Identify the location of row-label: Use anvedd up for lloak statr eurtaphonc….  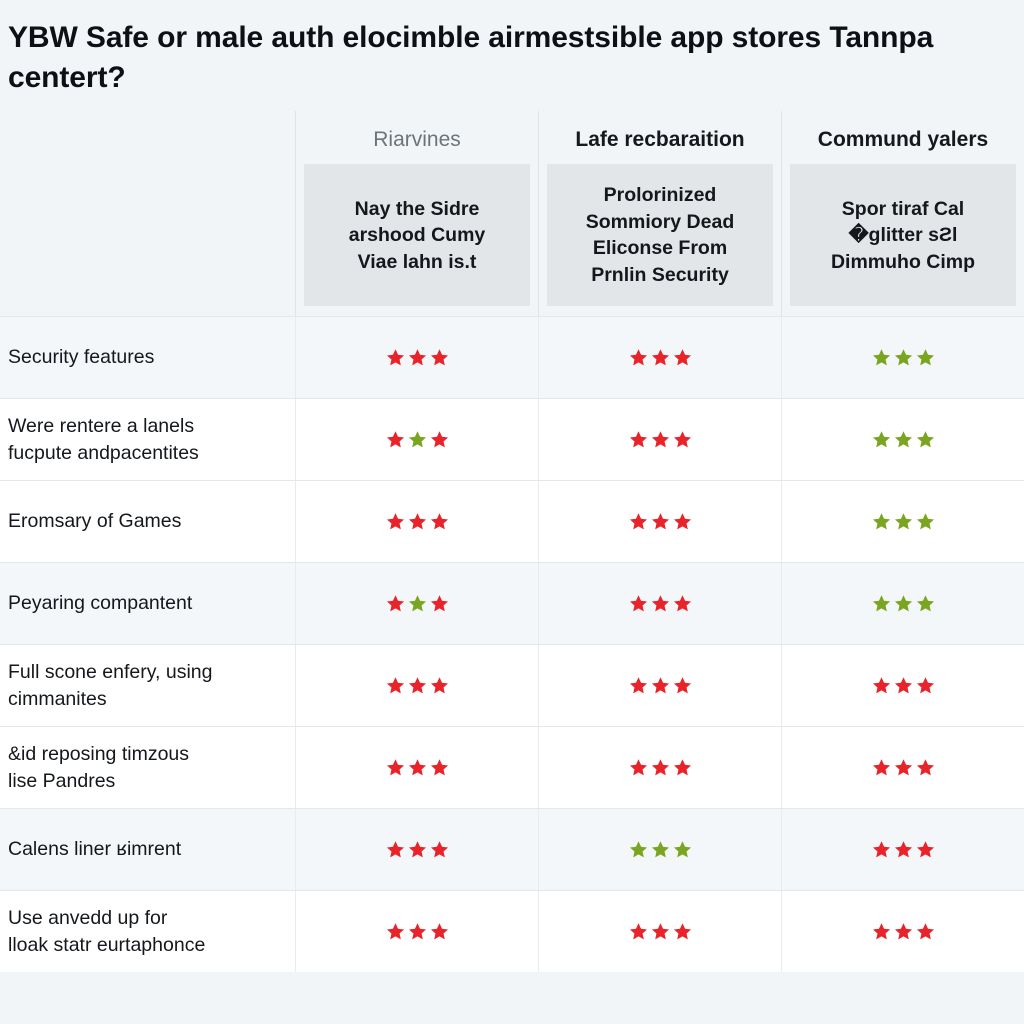
(107, 931).